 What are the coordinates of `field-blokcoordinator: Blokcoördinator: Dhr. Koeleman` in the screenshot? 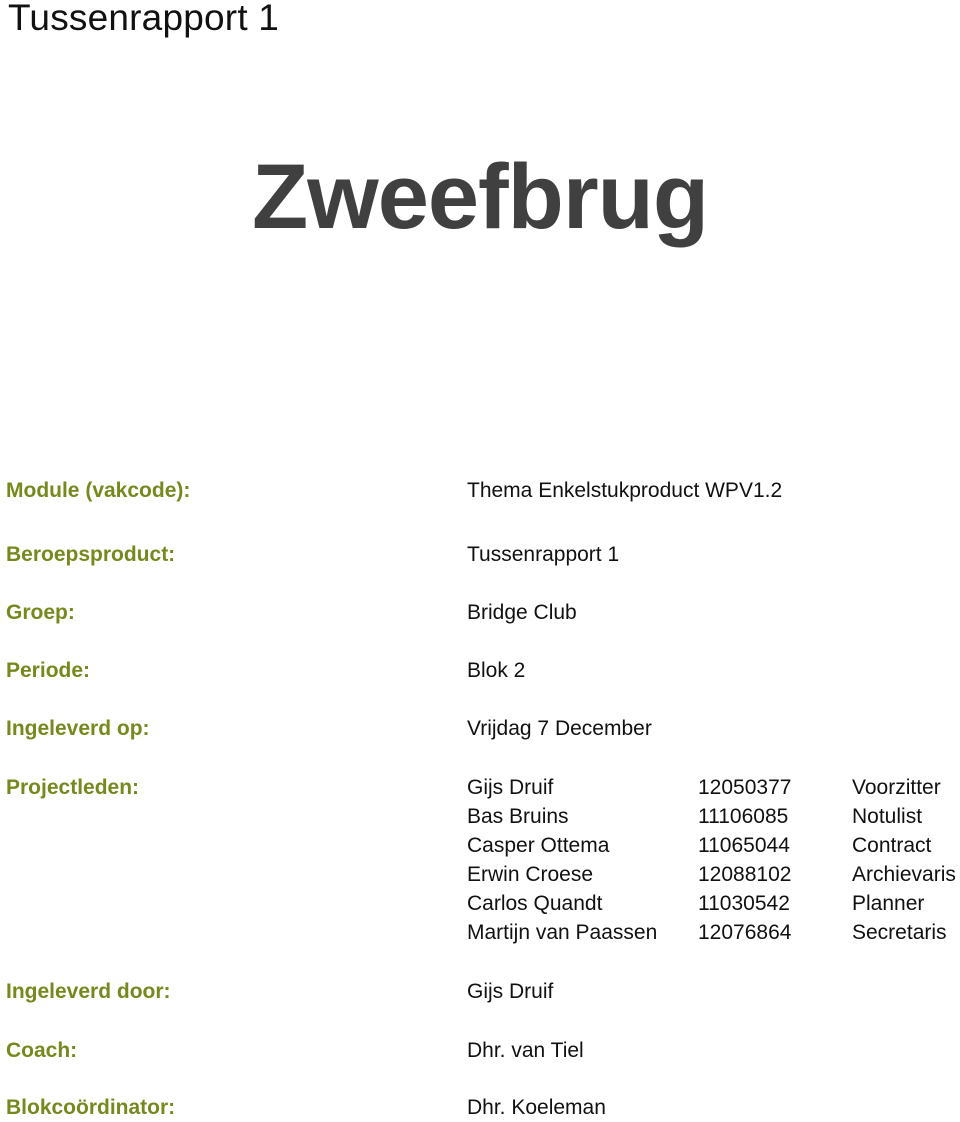 It's located at (480, 1108).